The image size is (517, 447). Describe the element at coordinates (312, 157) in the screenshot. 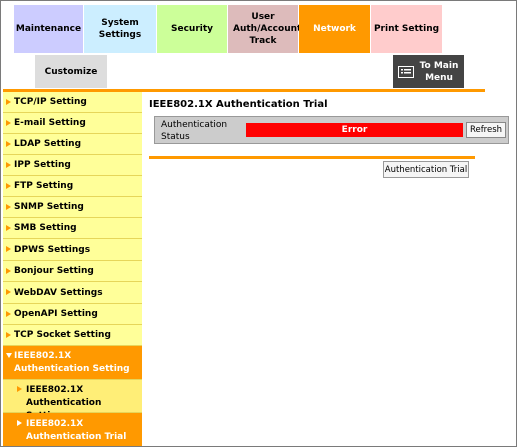

I see `content-divider` at that location.